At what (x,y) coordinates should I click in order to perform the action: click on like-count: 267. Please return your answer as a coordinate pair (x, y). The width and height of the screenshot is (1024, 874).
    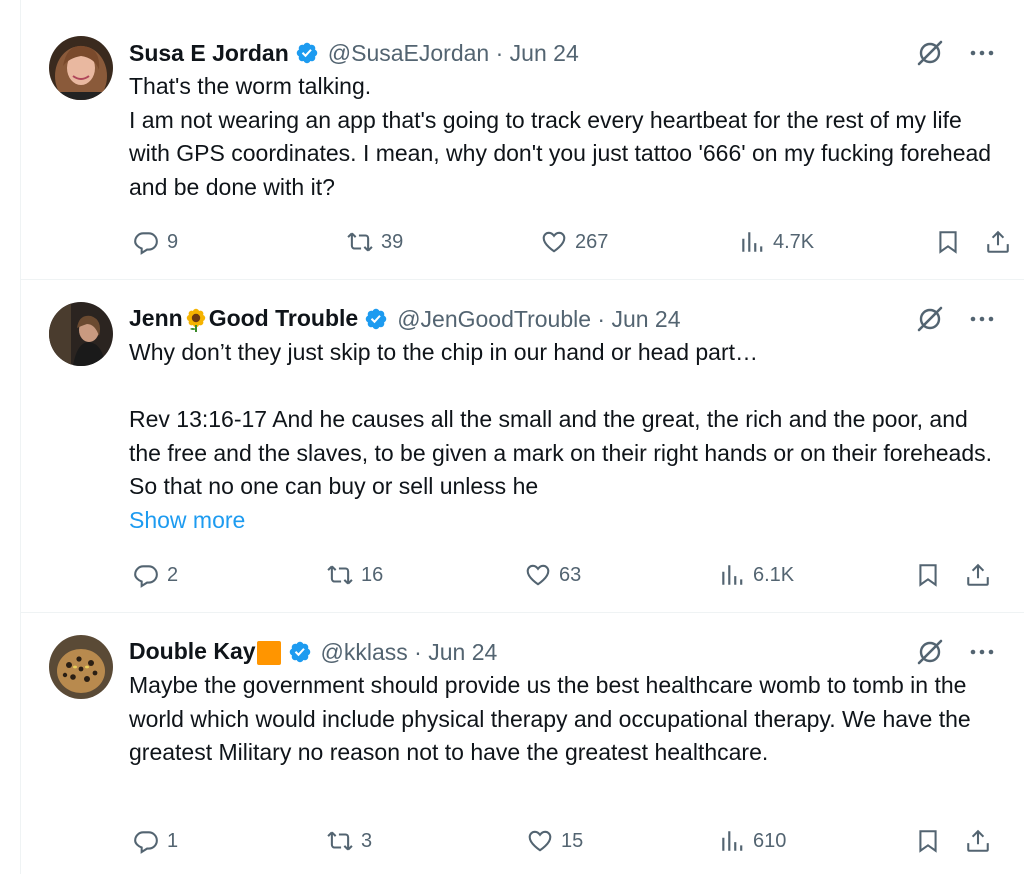
    Looking at the image, I should click on (592, 241).